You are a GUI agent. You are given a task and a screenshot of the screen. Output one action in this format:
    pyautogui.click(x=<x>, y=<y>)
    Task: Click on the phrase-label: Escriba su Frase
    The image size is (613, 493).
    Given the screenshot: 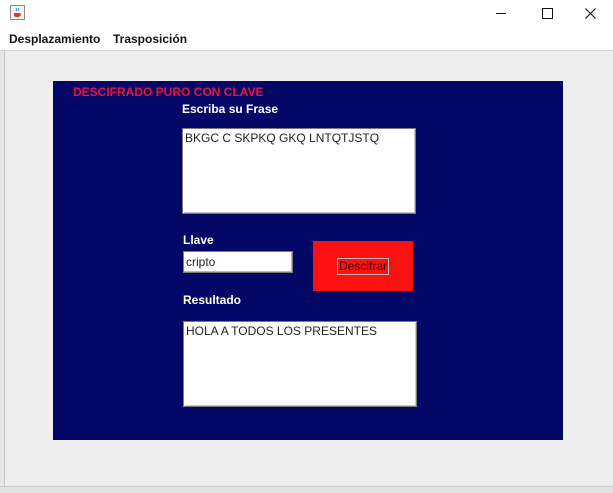 What is the action you would take?
    pyautogui.click(x=230, y=109)
    